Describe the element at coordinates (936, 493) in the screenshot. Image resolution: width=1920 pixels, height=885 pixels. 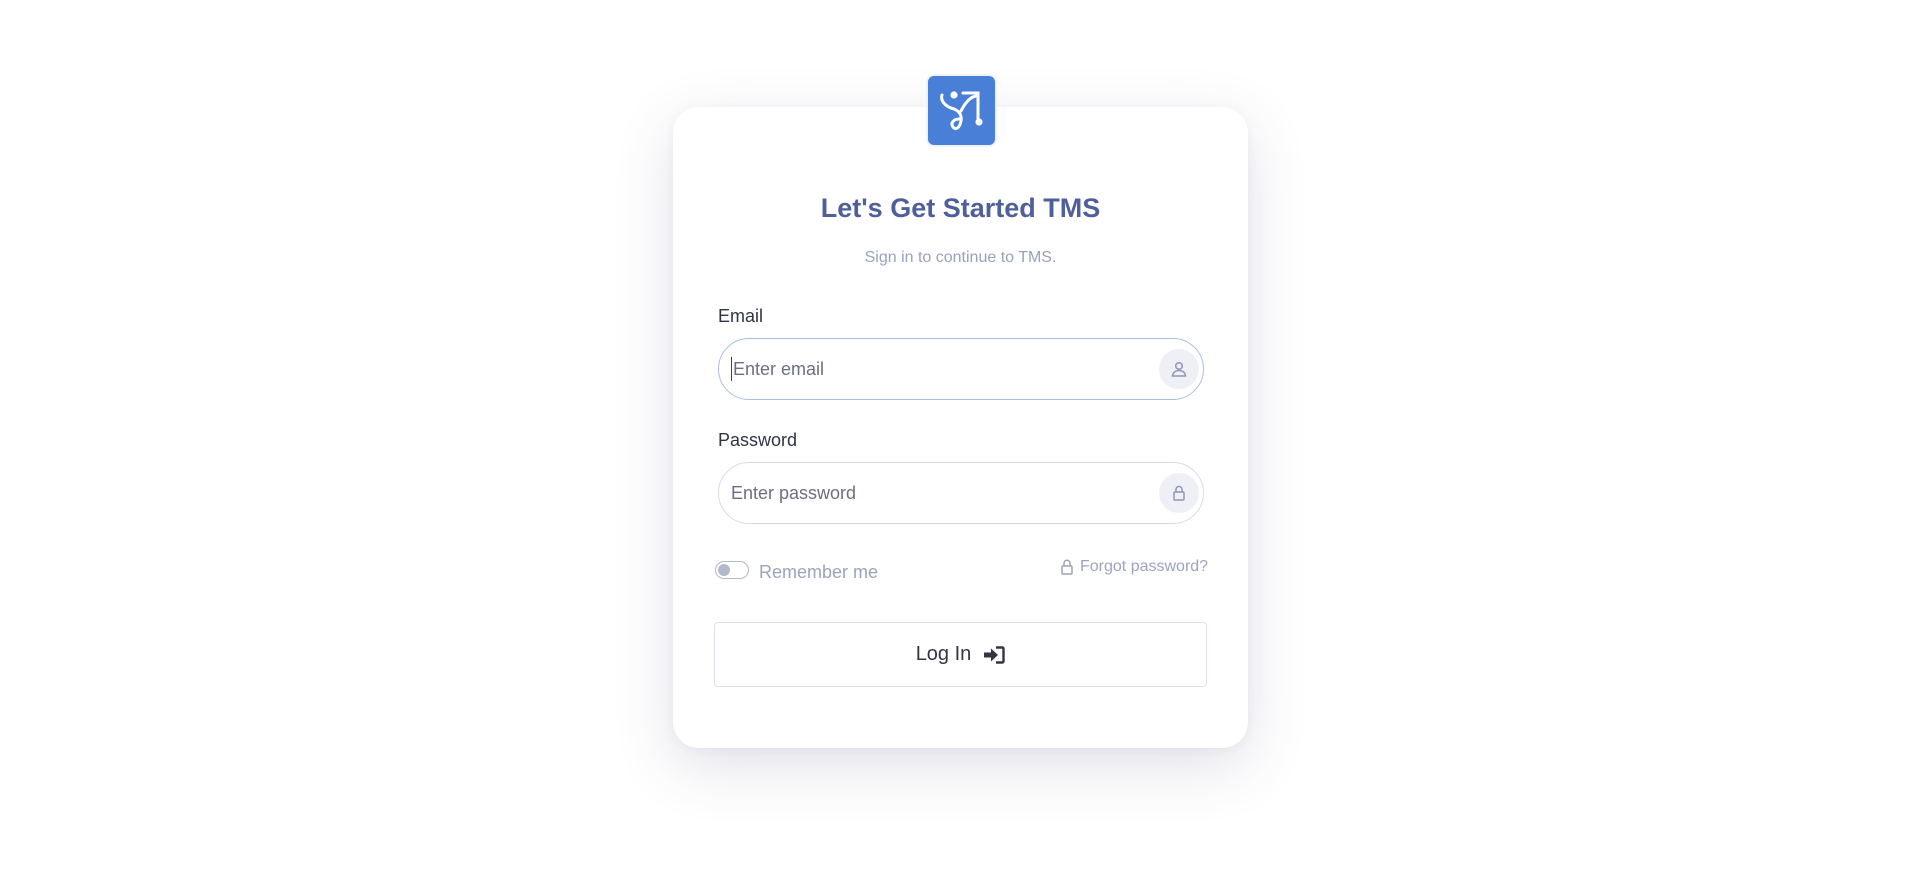
I see `password-field` at that location.